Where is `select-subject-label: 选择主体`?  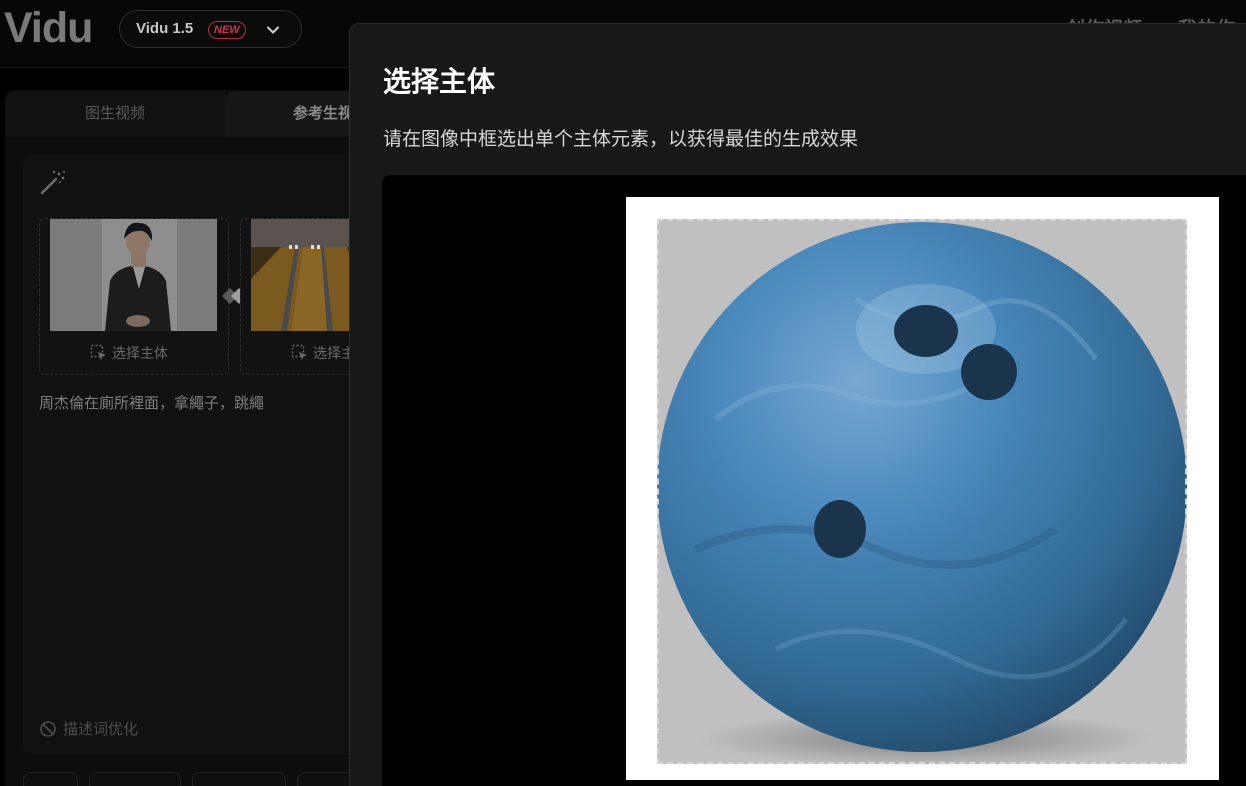
select-subject-label: 选择主体 is located at coordinates (140, 354).